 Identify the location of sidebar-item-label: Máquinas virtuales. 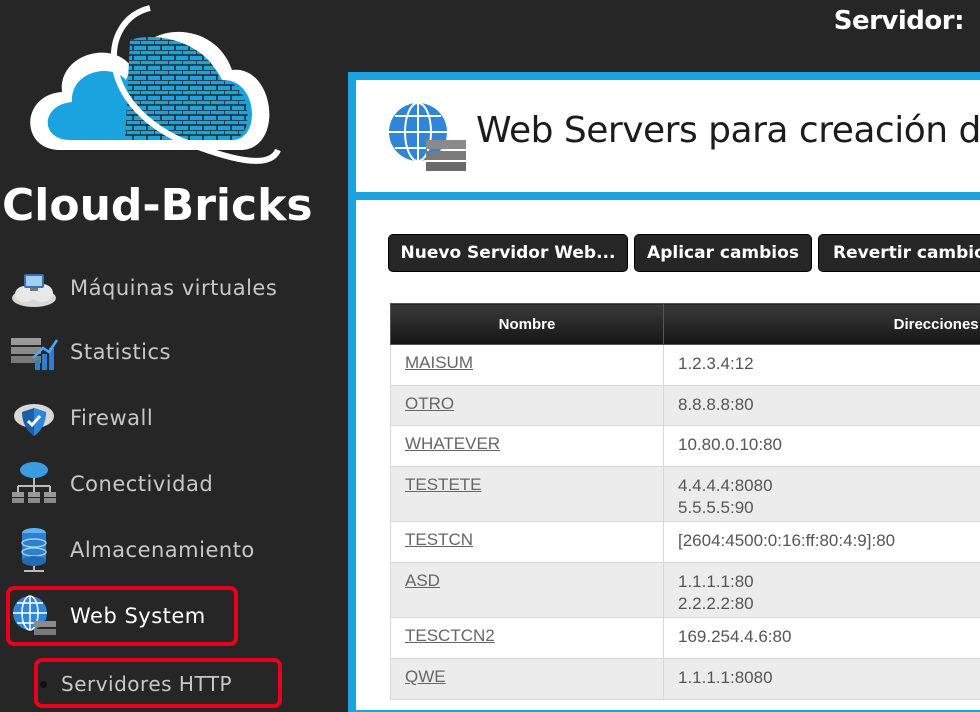
(173, 288).